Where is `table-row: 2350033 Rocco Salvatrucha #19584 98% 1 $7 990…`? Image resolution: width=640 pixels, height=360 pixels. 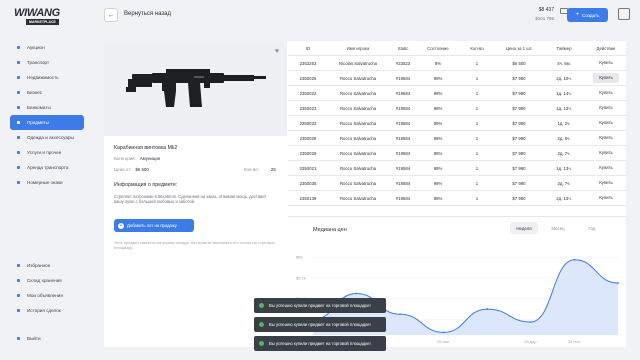
table-row: 2350033 Rocco Salvatrucha #19584 98% 1 $7 990… is located at coordinates (457, 123).